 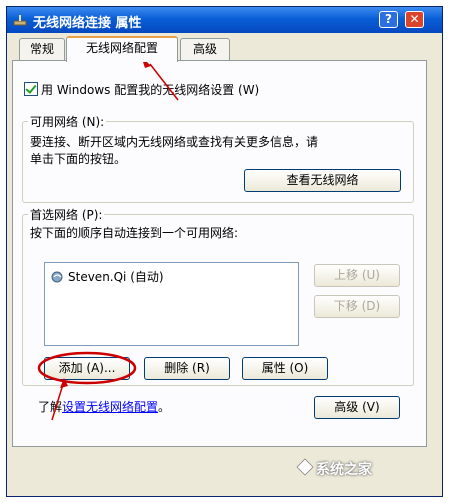 What do you see at coordinates (66, 214) in the screenshot?
I see `preferred-networks-label: 首选网络 (P):` at bounding box center [66, 214].